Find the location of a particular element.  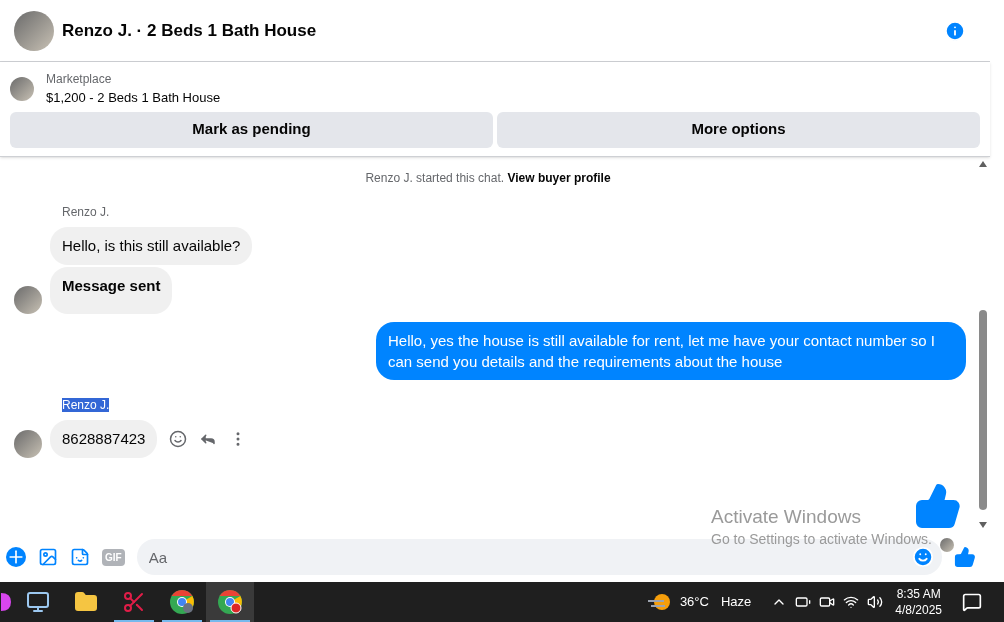

listing-title: $1,200 - 2 Beds 1 Bath House is located at coordinates (133, 98).